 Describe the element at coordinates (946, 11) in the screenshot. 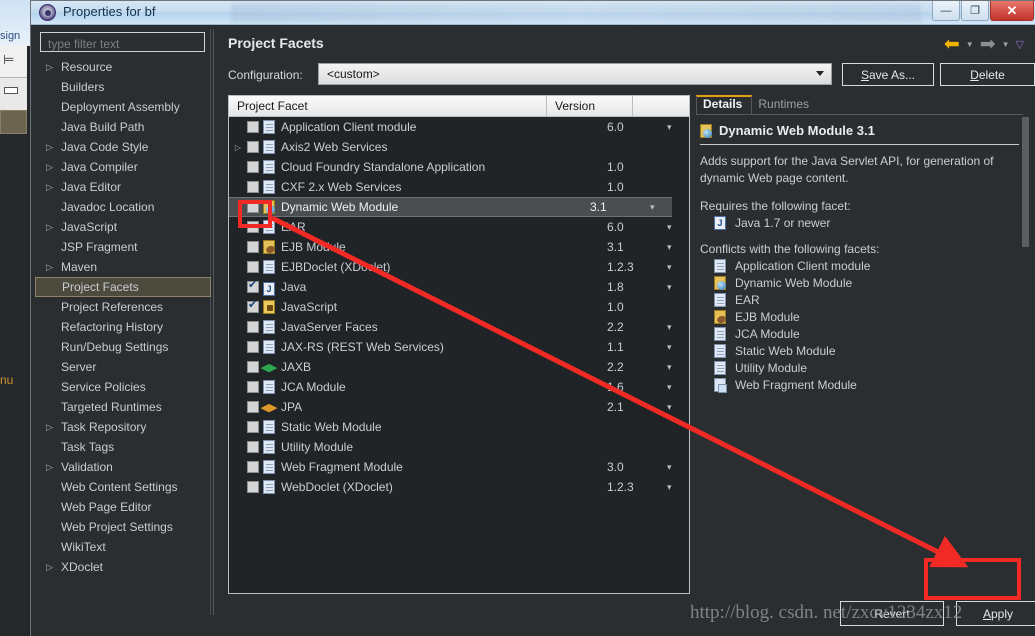

I see `minimize-button: —` at that location.